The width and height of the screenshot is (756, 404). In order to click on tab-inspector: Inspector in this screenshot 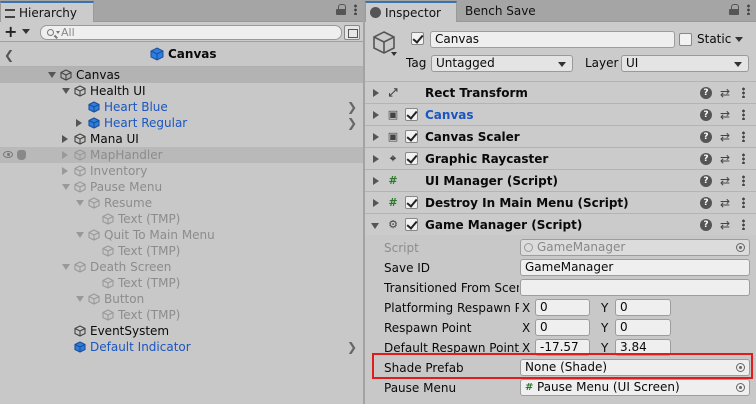, I will do `click(411, 11)`.